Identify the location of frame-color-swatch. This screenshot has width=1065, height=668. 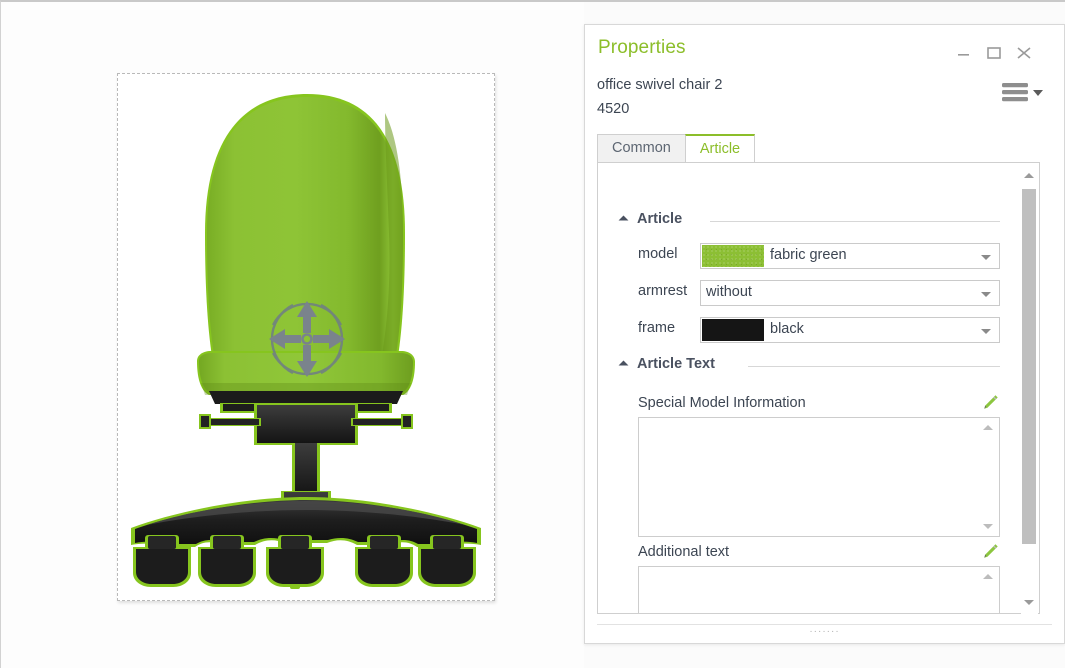
(733, 330).